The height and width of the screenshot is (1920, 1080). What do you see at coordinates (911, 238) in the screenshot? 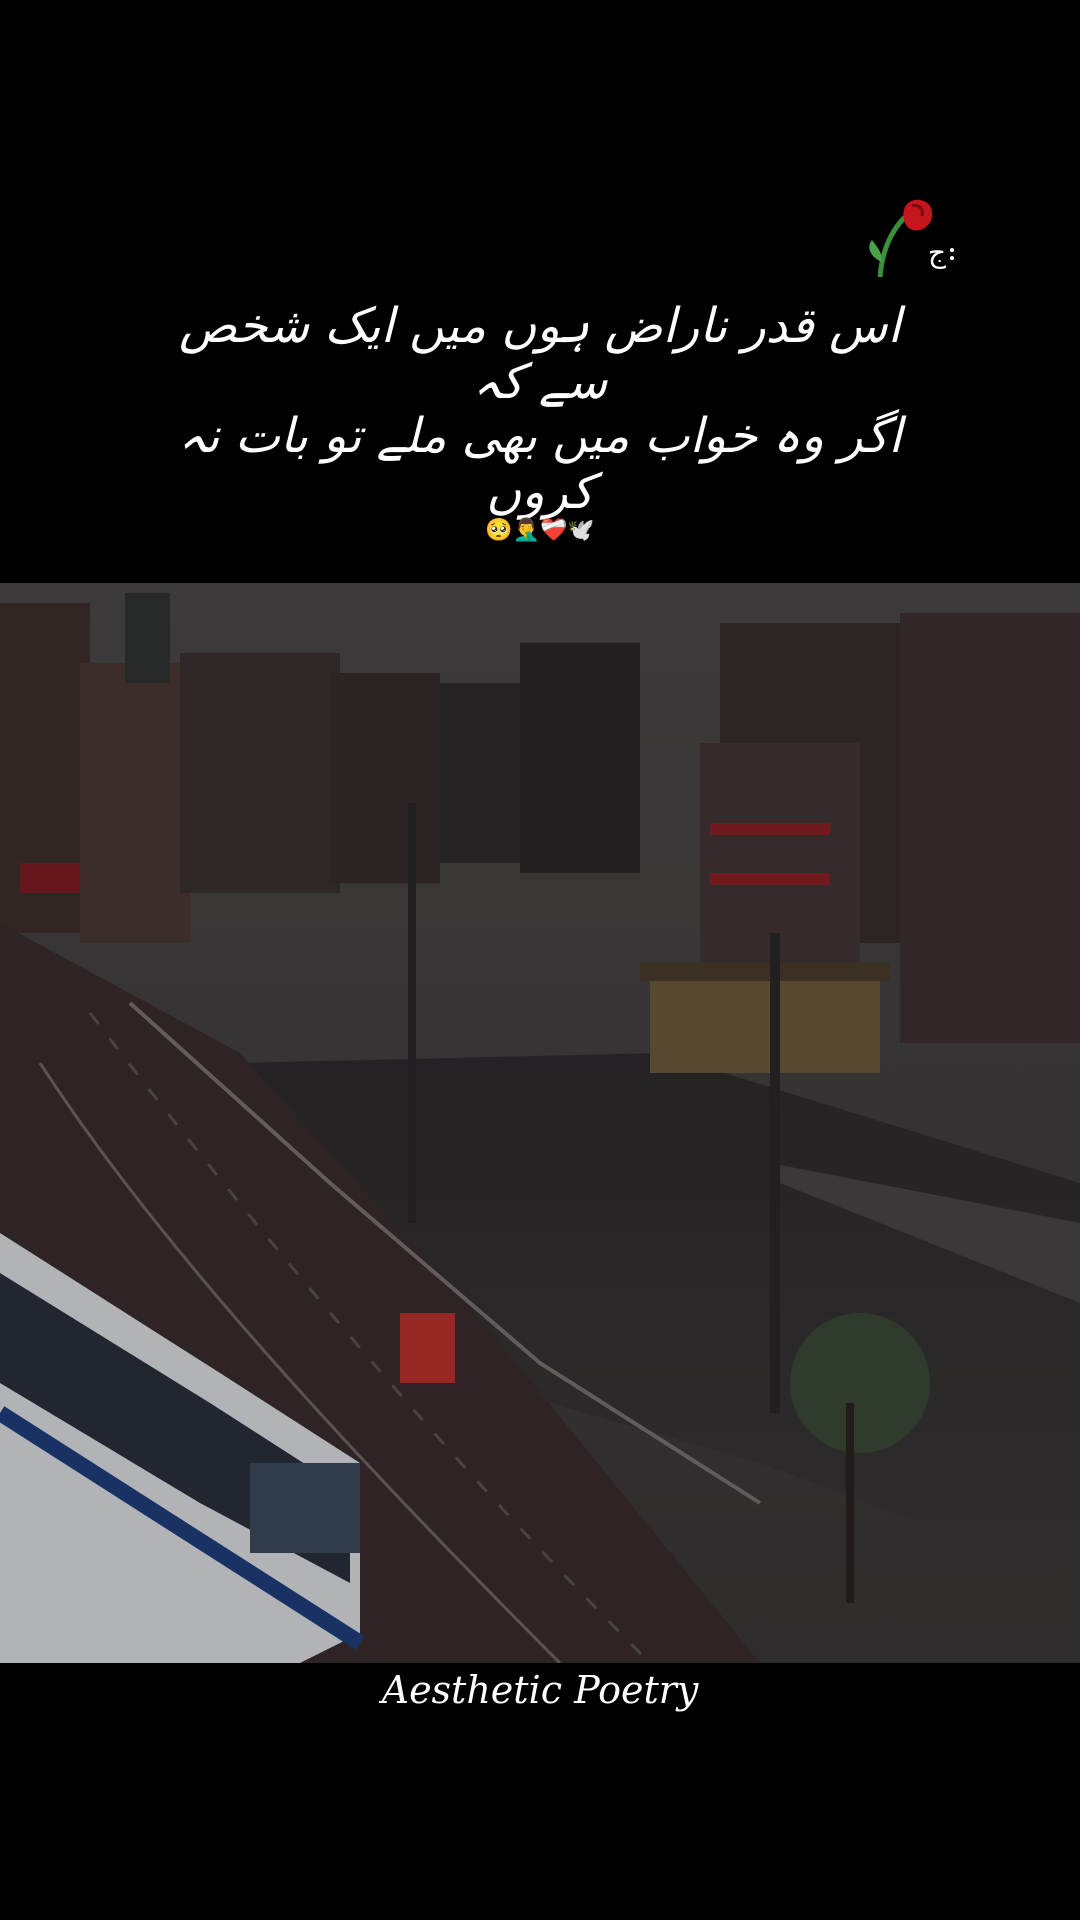
I see `rose-icon: ج` at bounding box center [911, 238].